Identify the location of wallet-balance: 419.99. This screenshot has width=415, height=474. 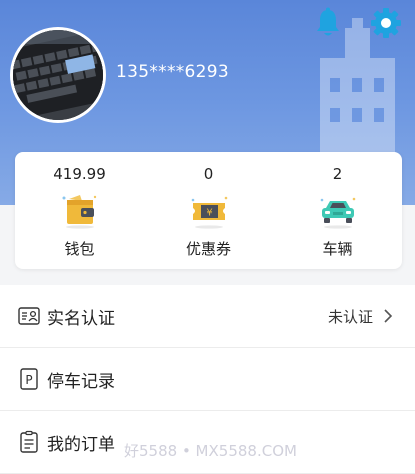
(79, 174).